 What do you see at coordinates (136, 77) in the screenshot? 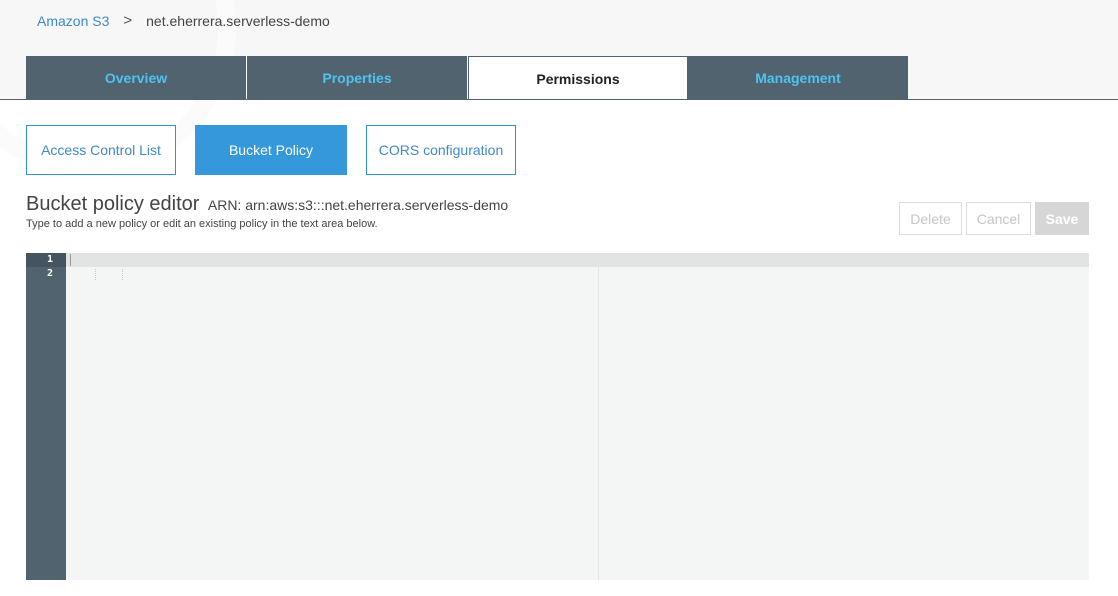
I see `tab-overview: Overview` at bounding box center [136, 77].